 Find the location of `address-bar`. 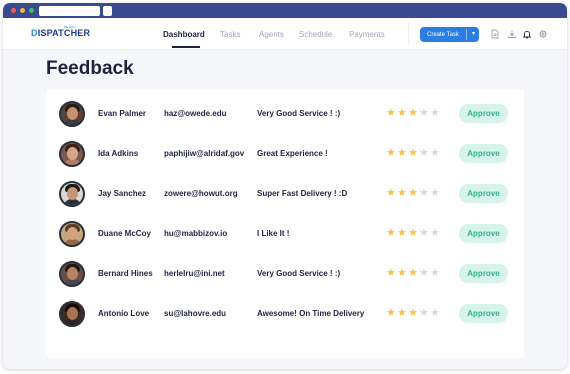

address-bar is located at coordinates (69, 11).